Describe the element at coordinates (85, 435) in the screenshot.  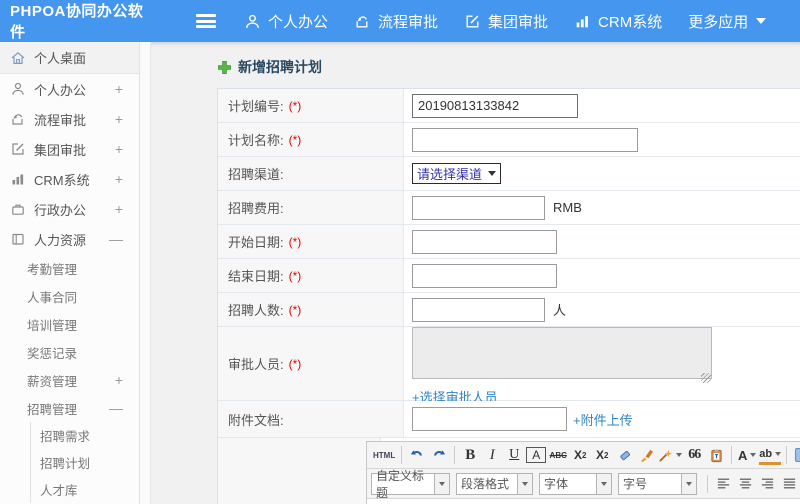
I see `sidebar-item-recruit-demand: 招聘需求` at that location.